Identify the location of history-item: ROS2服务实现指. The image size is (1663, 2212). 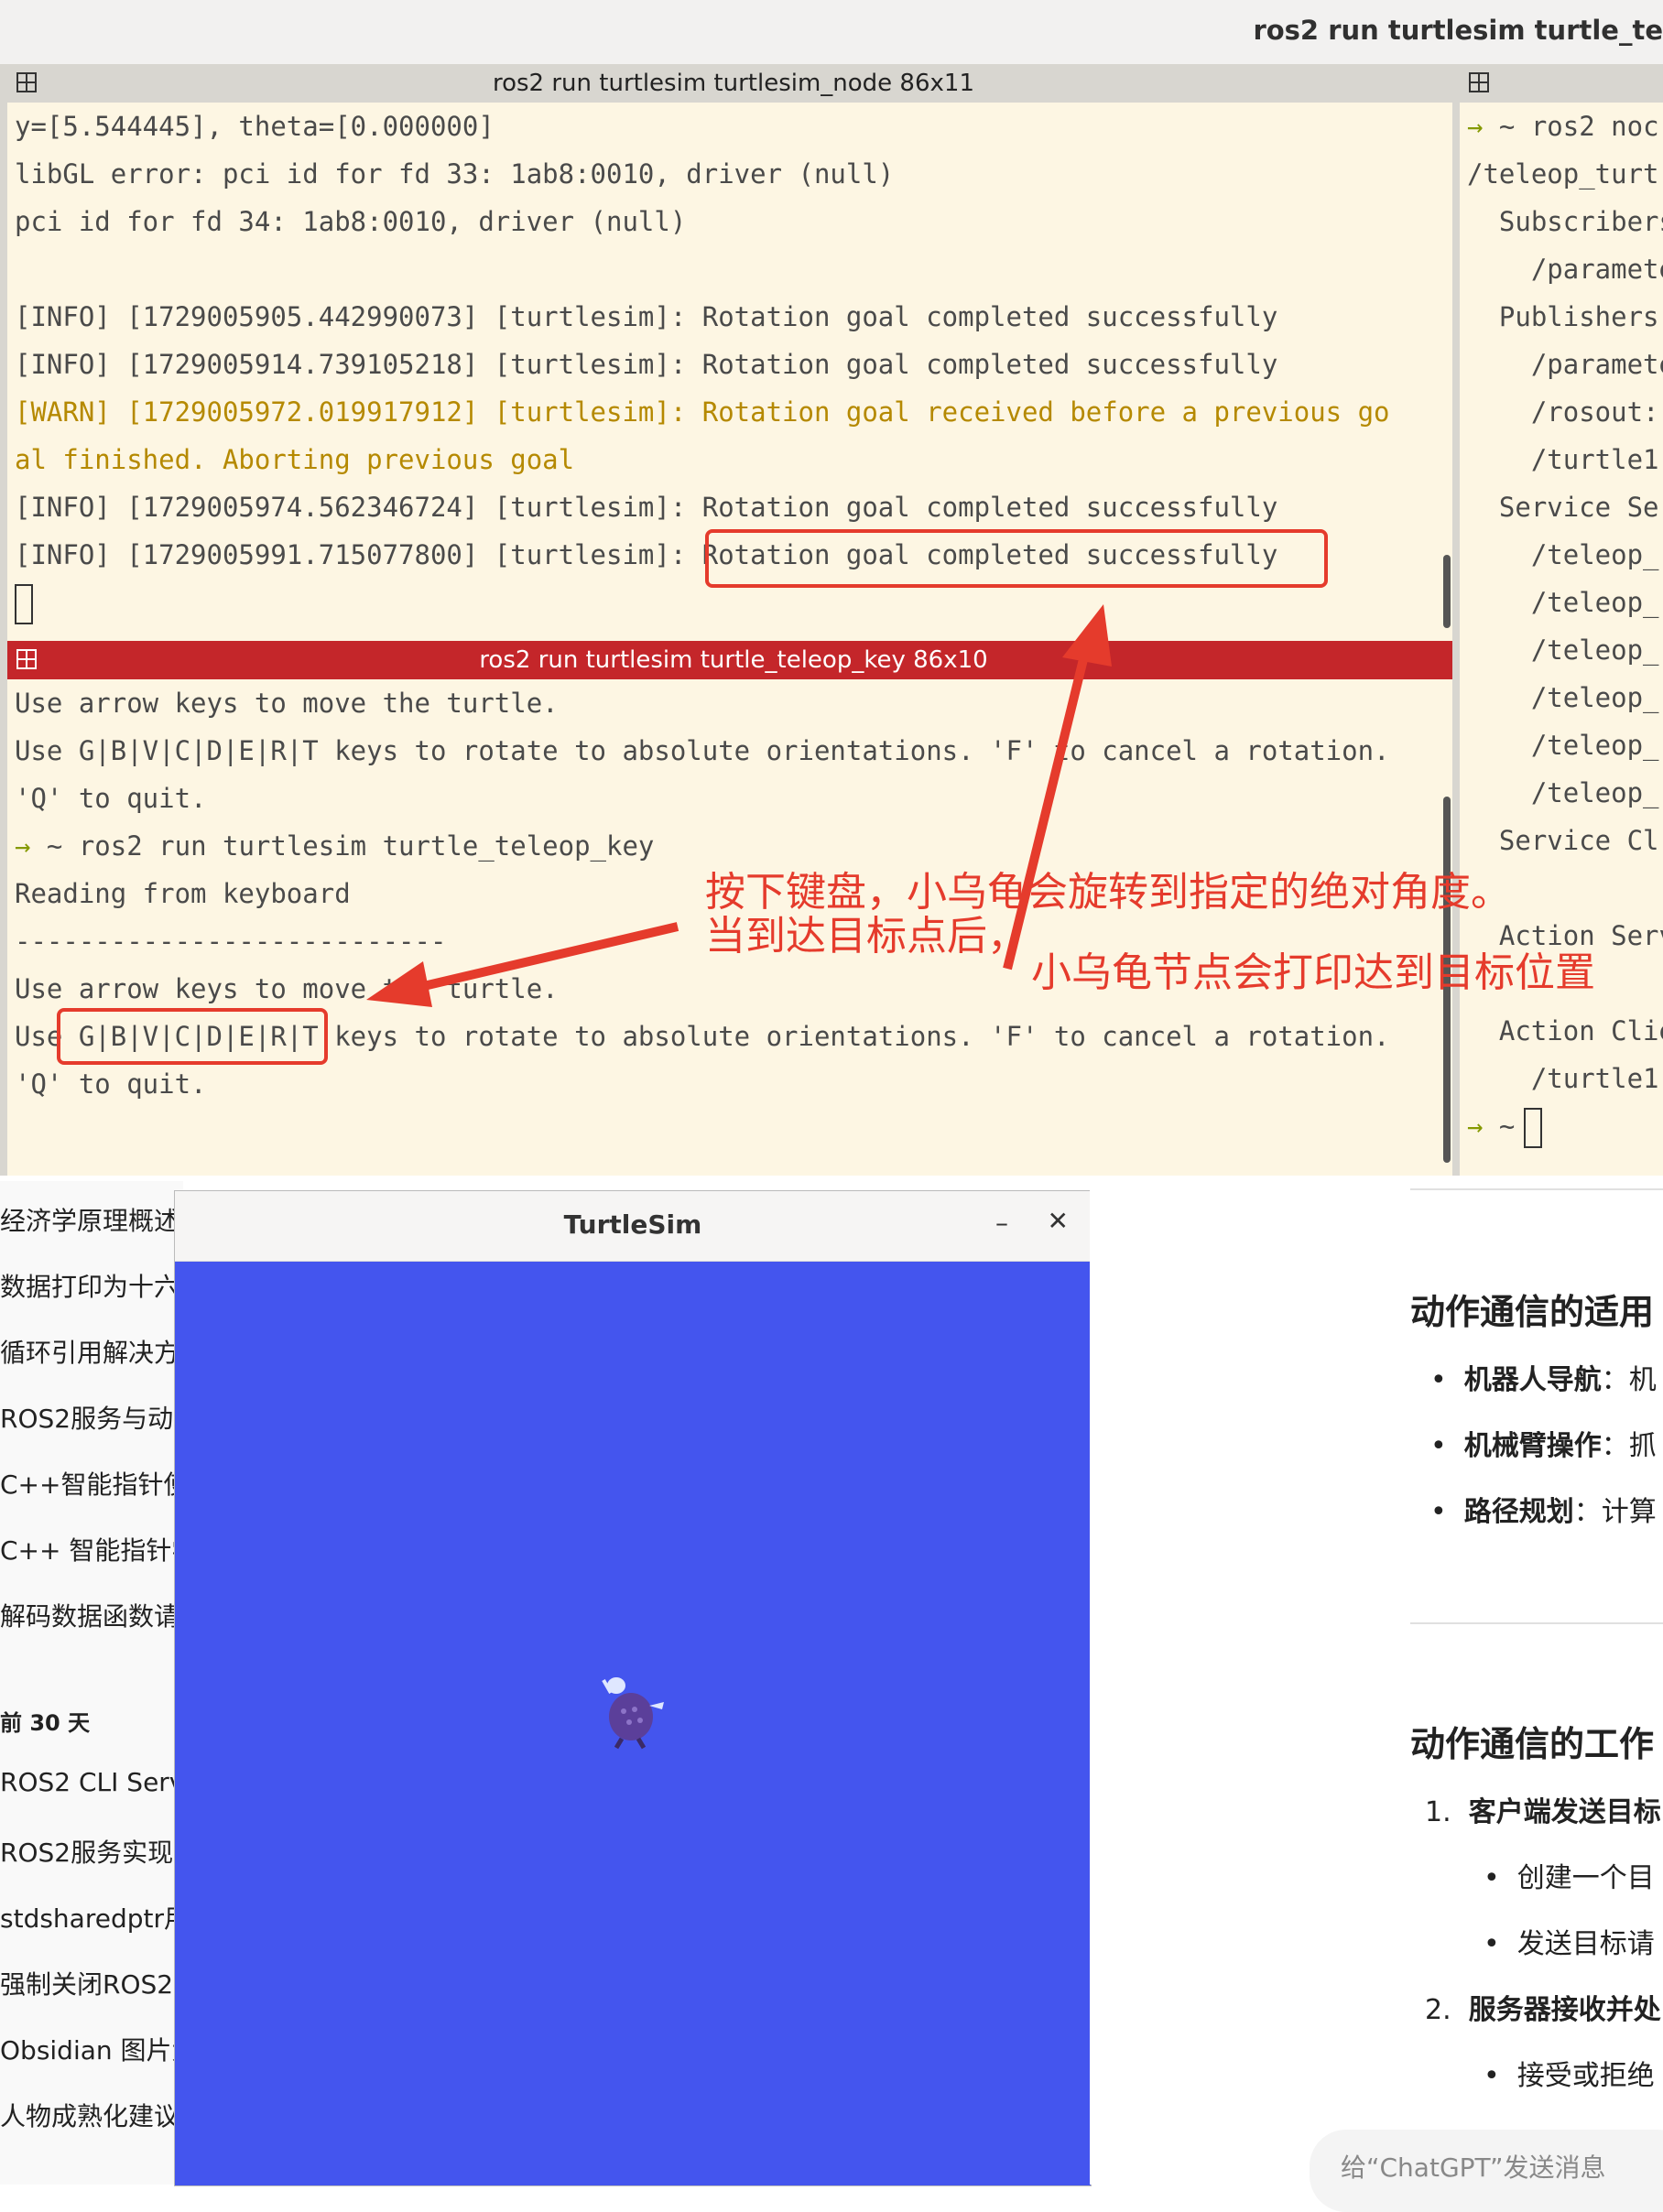
(100, 1852).